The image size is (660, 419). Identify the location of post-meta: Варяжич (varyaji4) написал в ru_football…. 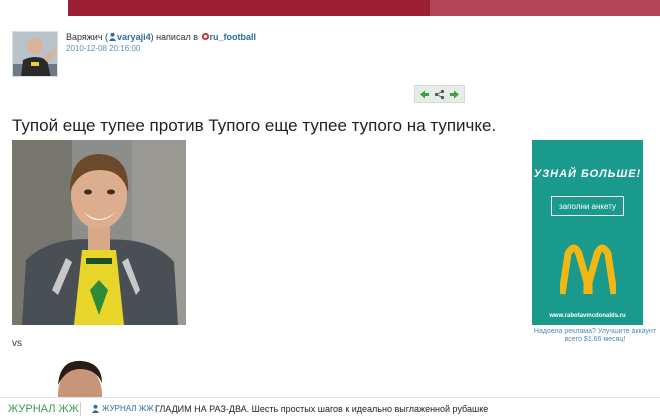
(161, 42).